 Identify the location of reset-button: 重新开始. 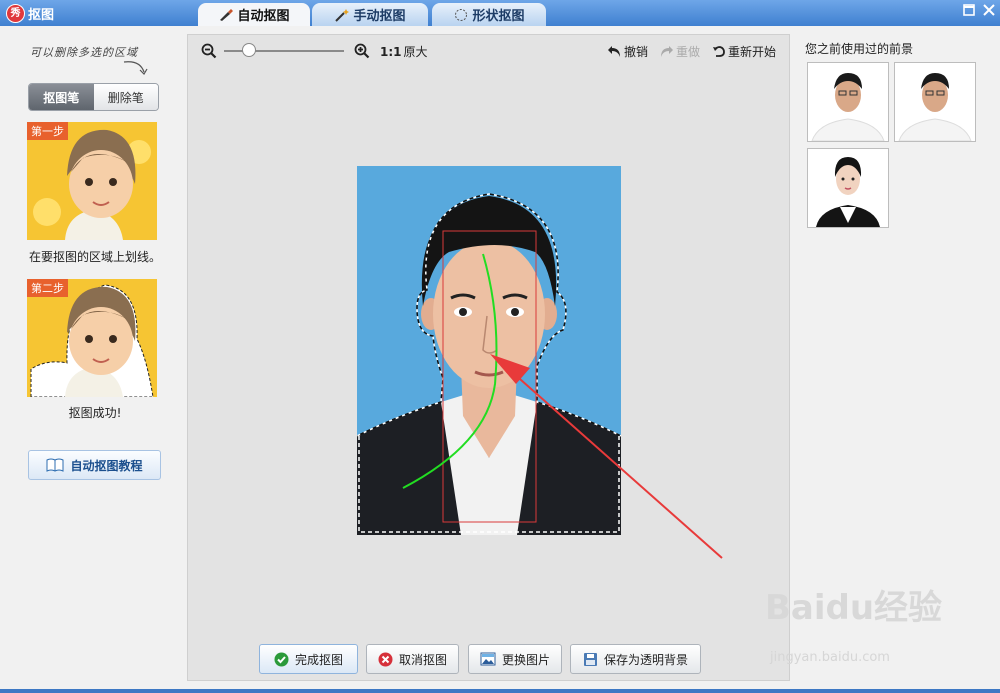
(744, 51).